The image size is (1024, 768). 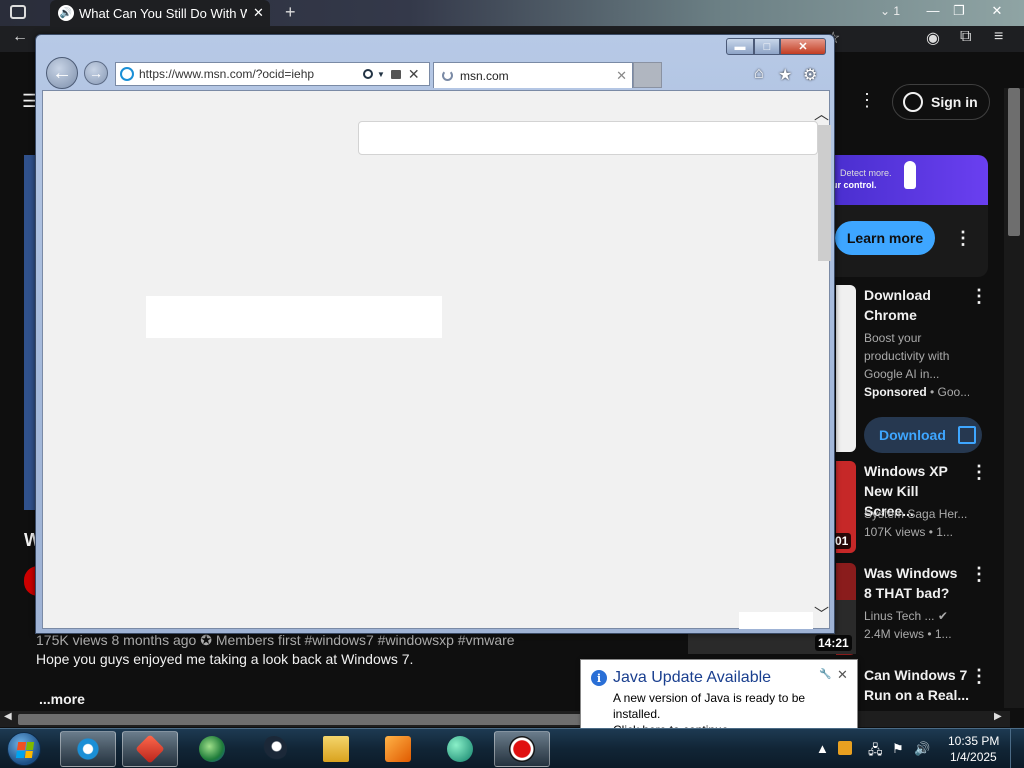 What do you see at coordinates (942, 616) in the screenshot?
I see `verified-icon: ✔` at bounding box center [942, 616].